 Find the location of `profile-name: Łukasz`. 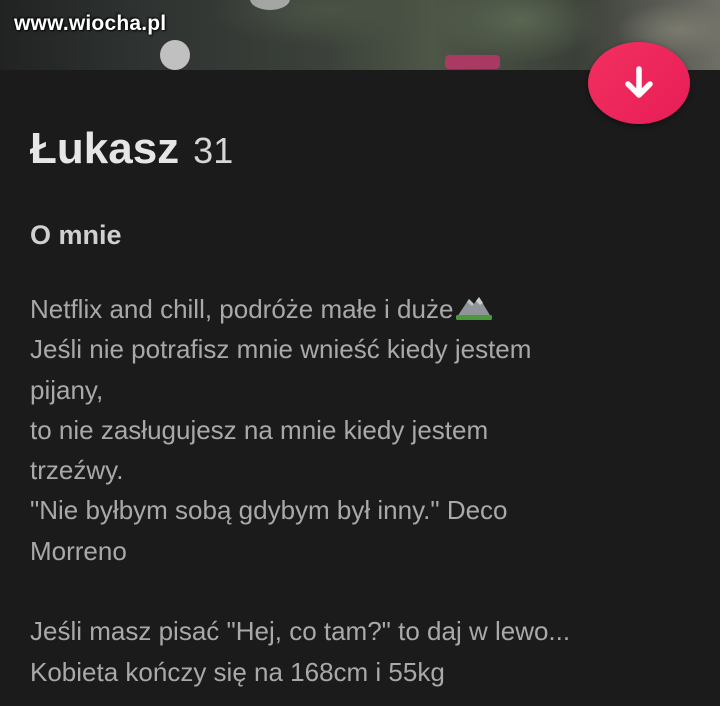

profile-name: Łukasz is located at coordinates (105, 148).